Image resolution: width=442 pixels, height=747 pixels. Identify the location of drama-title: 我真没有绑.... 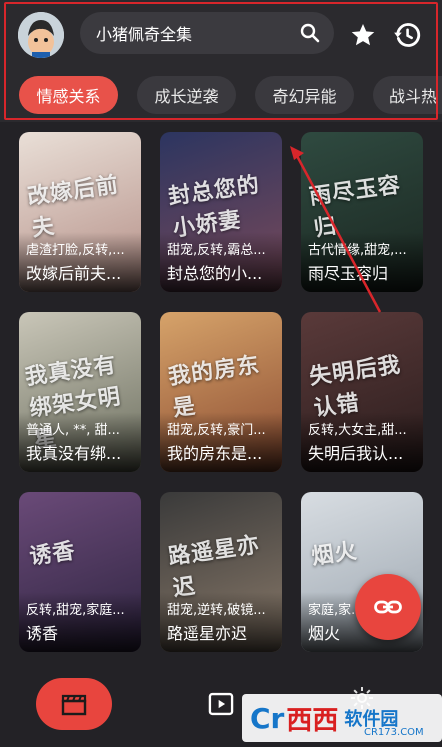
(74, 453).